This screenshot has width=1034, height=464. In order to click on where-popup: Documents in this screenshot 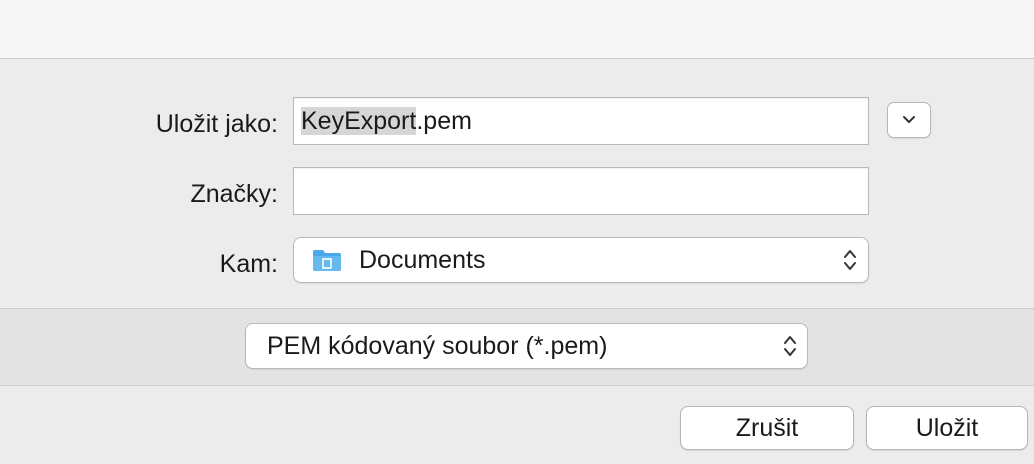, I will do `click(581, 260)`.